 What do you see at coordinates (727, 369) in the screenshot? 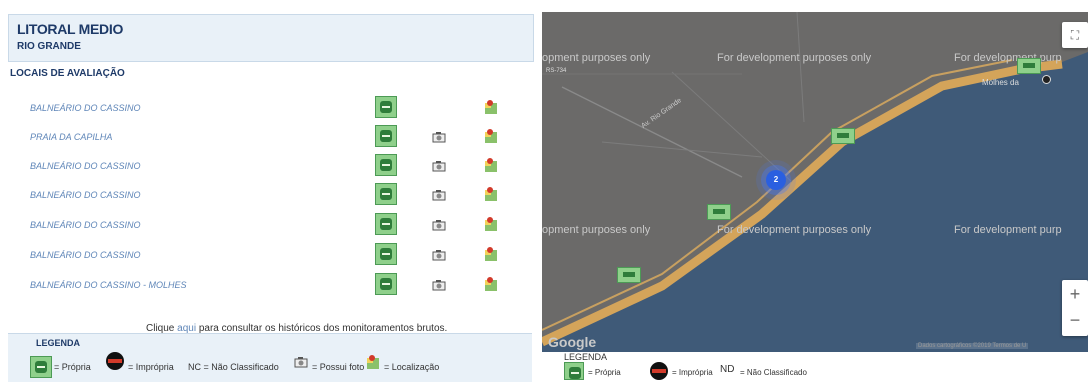
I see `map-legend-nd: ND` at bounding box center [727, 369].